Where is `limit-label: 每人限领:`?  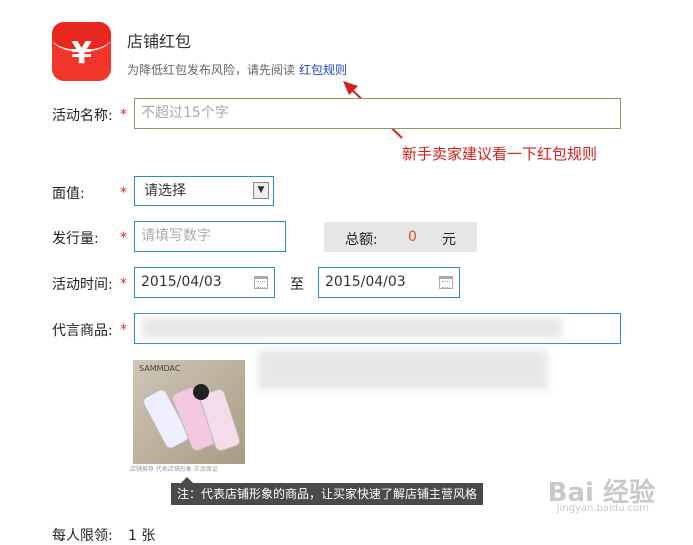 limit-label: 每人限领: is located at coordinates (82, 536).